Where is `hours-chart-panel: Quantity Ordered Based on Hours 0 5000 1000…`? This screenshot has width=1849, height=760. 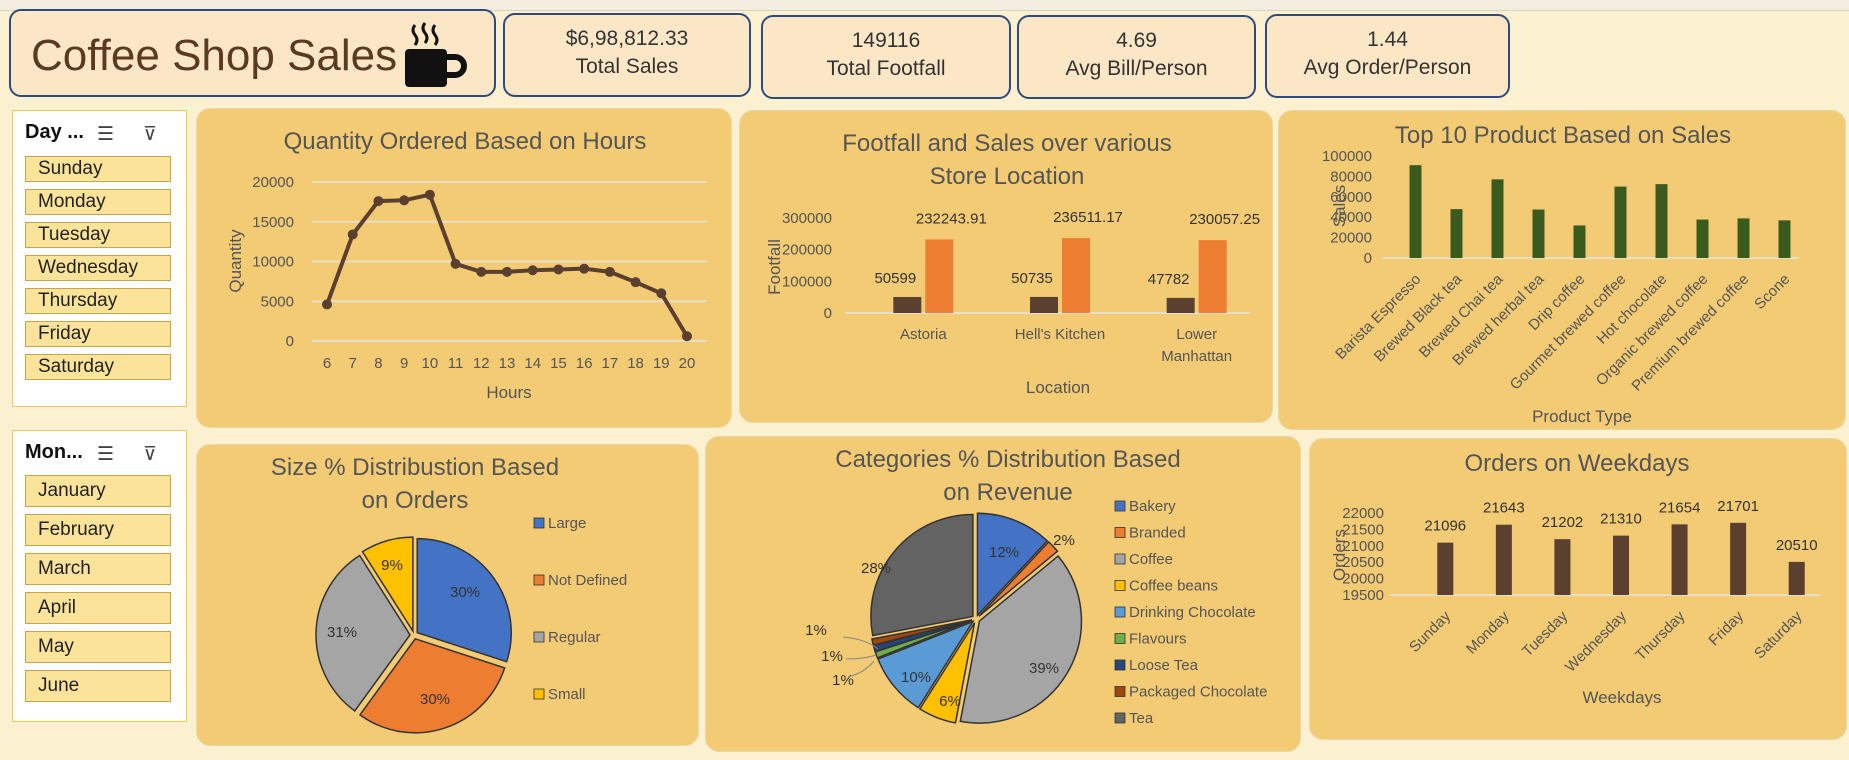
hours-chart-panel: Quantity Ordered Based on Hours 0 5000 1000… is located at coordinates (464, 268).